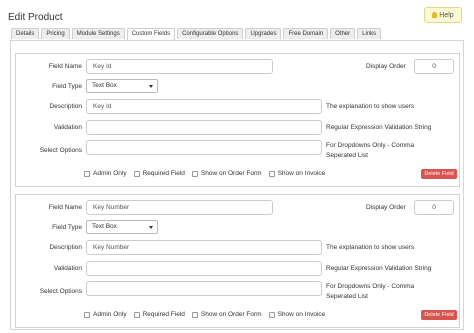 The width and height of the screenshot is (474, 333). Describe the element at coordinates (446, 15) in the screenshot. I see `help-label: Help` at that location.